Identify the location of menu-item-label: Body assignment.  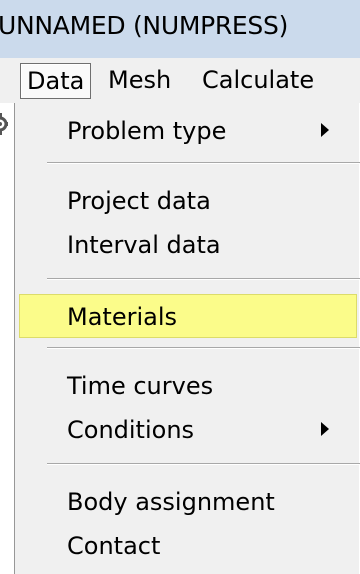
(171, 502).